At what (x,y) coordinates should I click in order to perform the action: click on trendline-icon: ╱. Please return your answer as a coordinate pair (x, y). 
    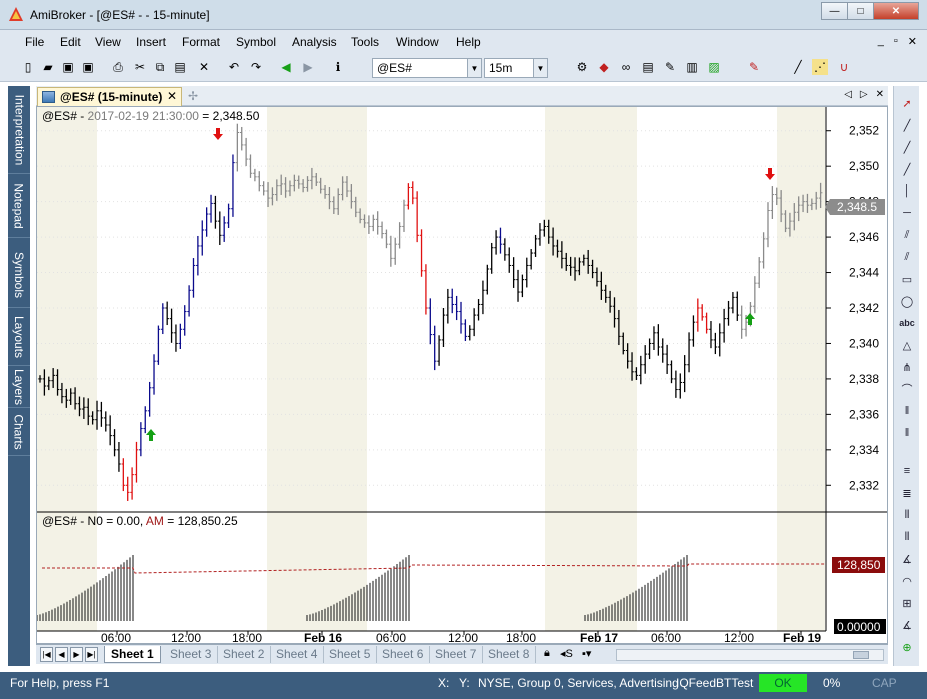
    Looking at the image, I should click on (907, 125).